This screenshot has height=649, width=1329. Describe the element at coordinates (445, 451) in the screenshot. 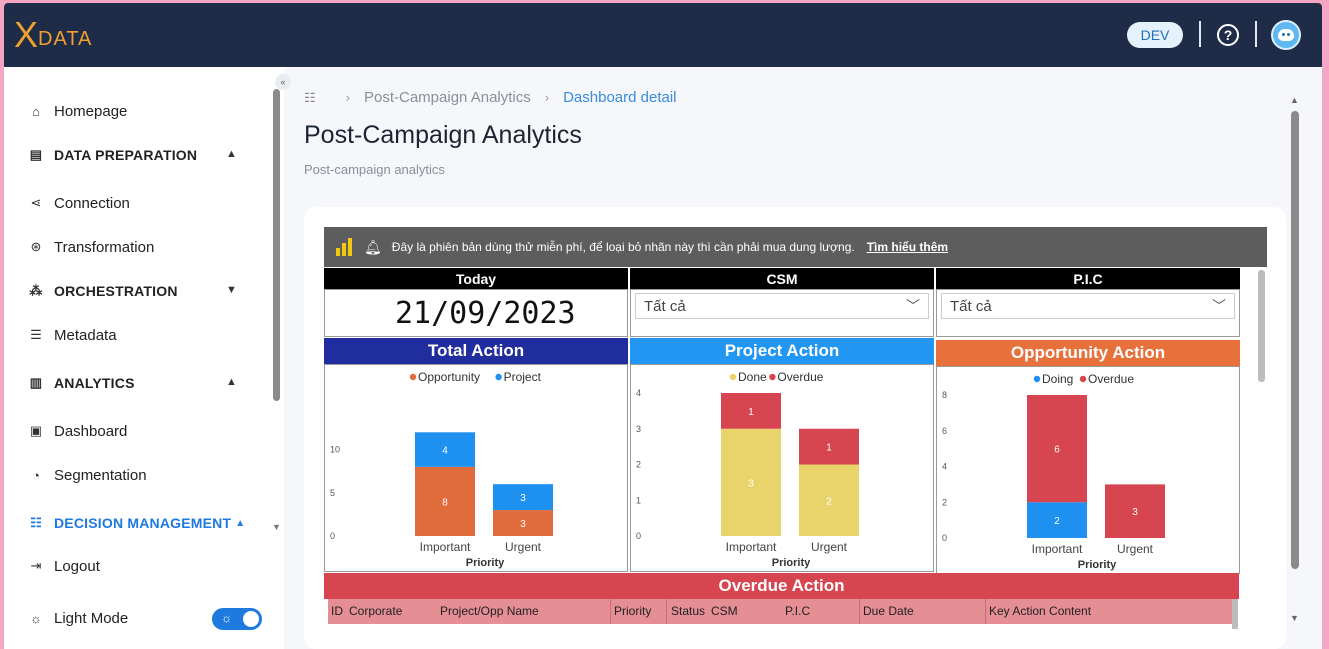

I see `data-label: 4` at that location.